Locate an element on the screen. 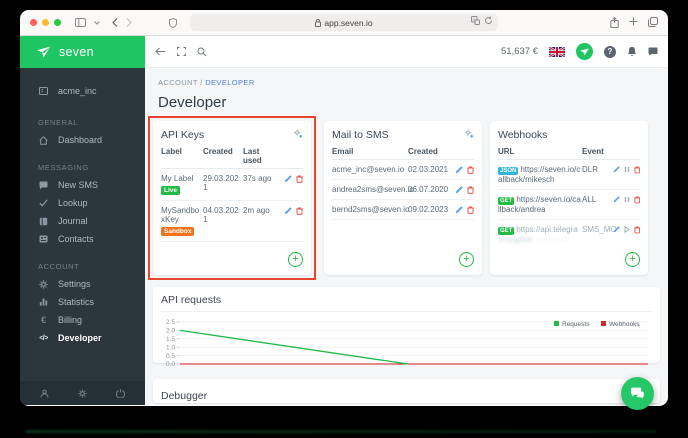 This screenshot has width=688, height=438. add-api-key-button: + is located at coordinates (295, 259).